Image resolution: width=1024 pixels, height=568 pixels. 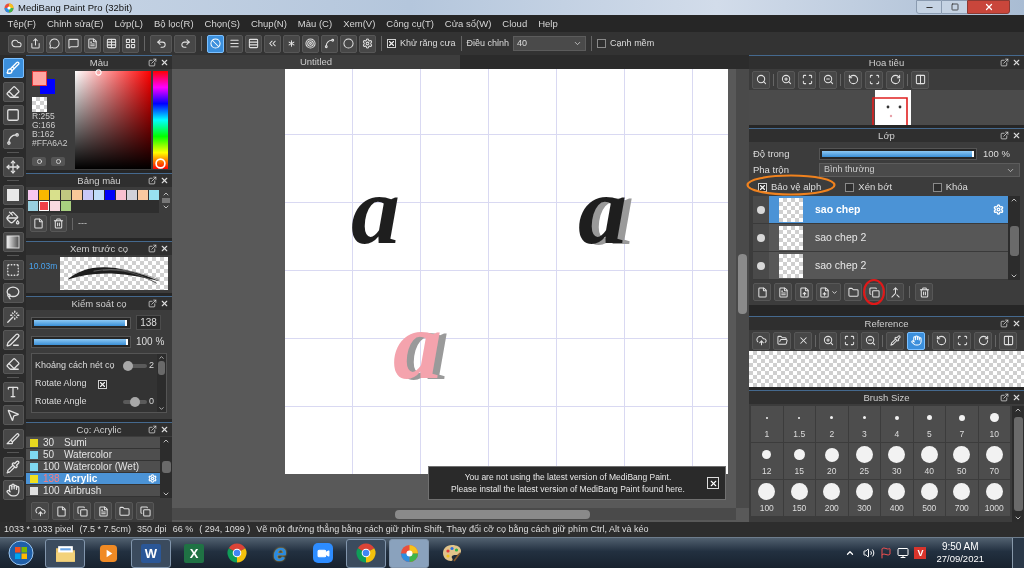 What do you see at coordinates (468, 23) in the screenshot?
I see `menu-item: Cửa sổ(W)` at bounding box center [468, 23].